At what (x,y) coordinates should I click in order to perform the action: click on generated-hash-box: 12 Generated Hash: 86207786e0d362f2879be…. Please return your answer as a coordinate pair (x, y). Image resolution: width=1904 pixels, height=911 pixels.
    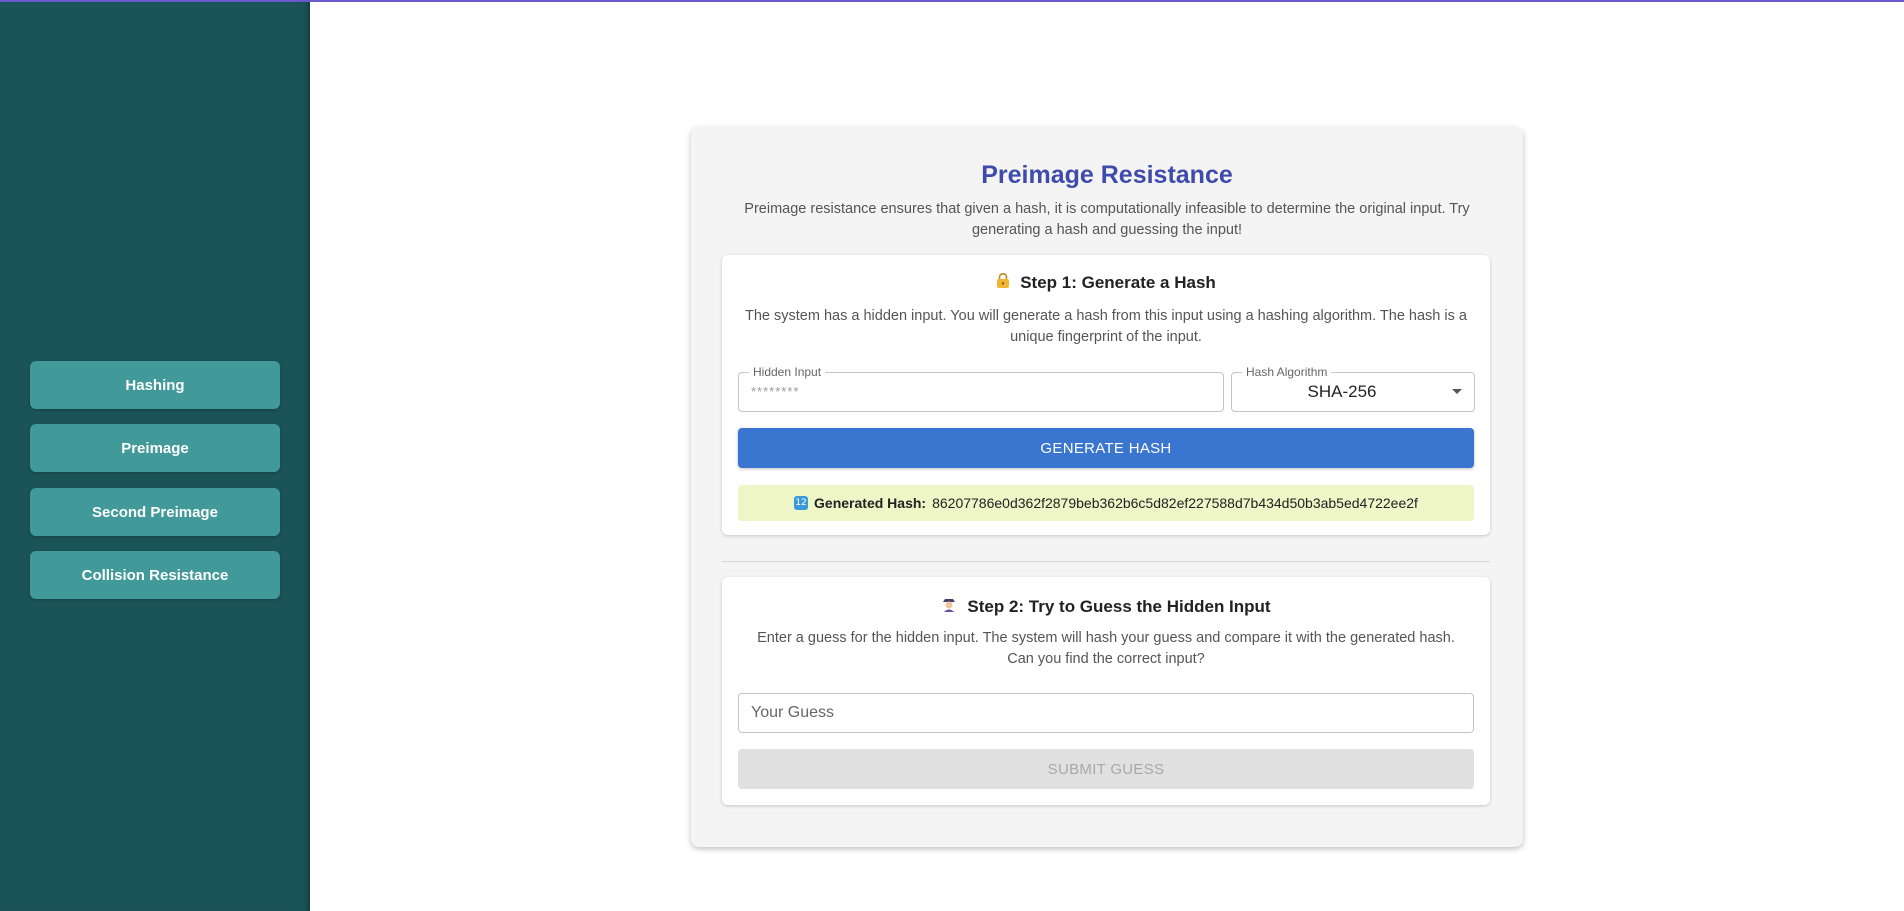
    Looking at the image, I should click on (1106, 503).